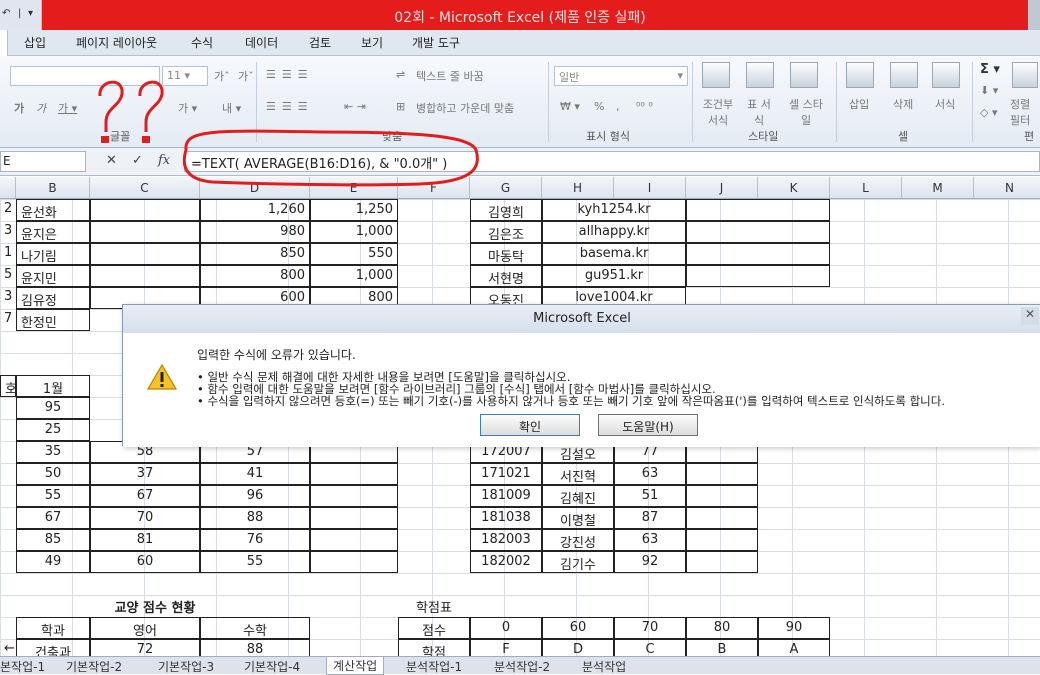  Describe the element at coordinates (578, 188) in the screenshot. I see `column-header-h: H` at that location.